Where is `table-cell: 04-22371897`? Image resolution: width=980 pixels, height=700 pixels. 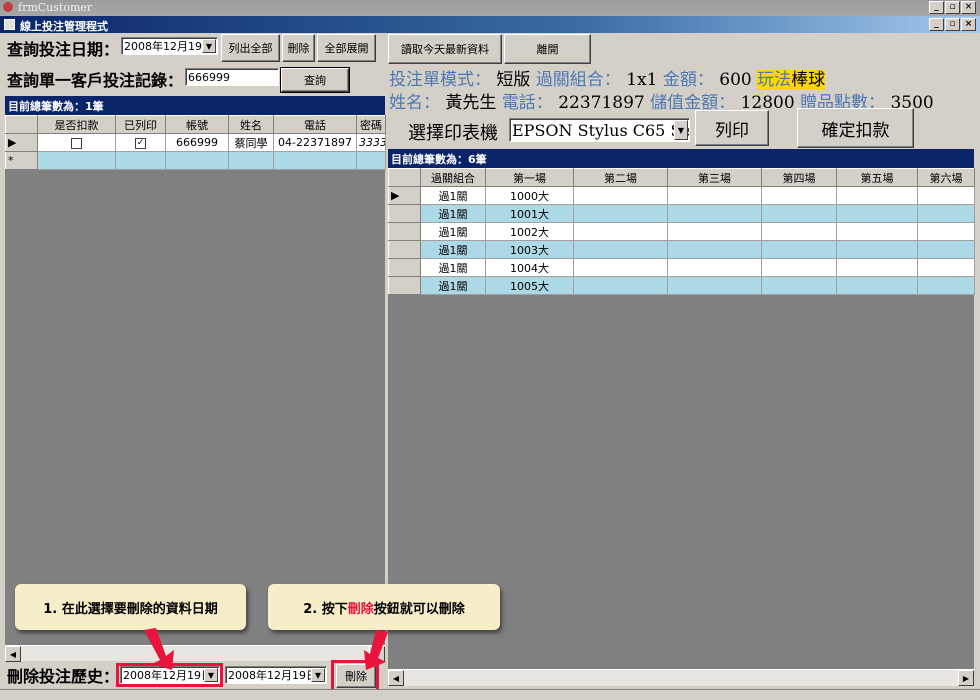 table-cell: 04-22371897 is located at coordinates (315, 142).